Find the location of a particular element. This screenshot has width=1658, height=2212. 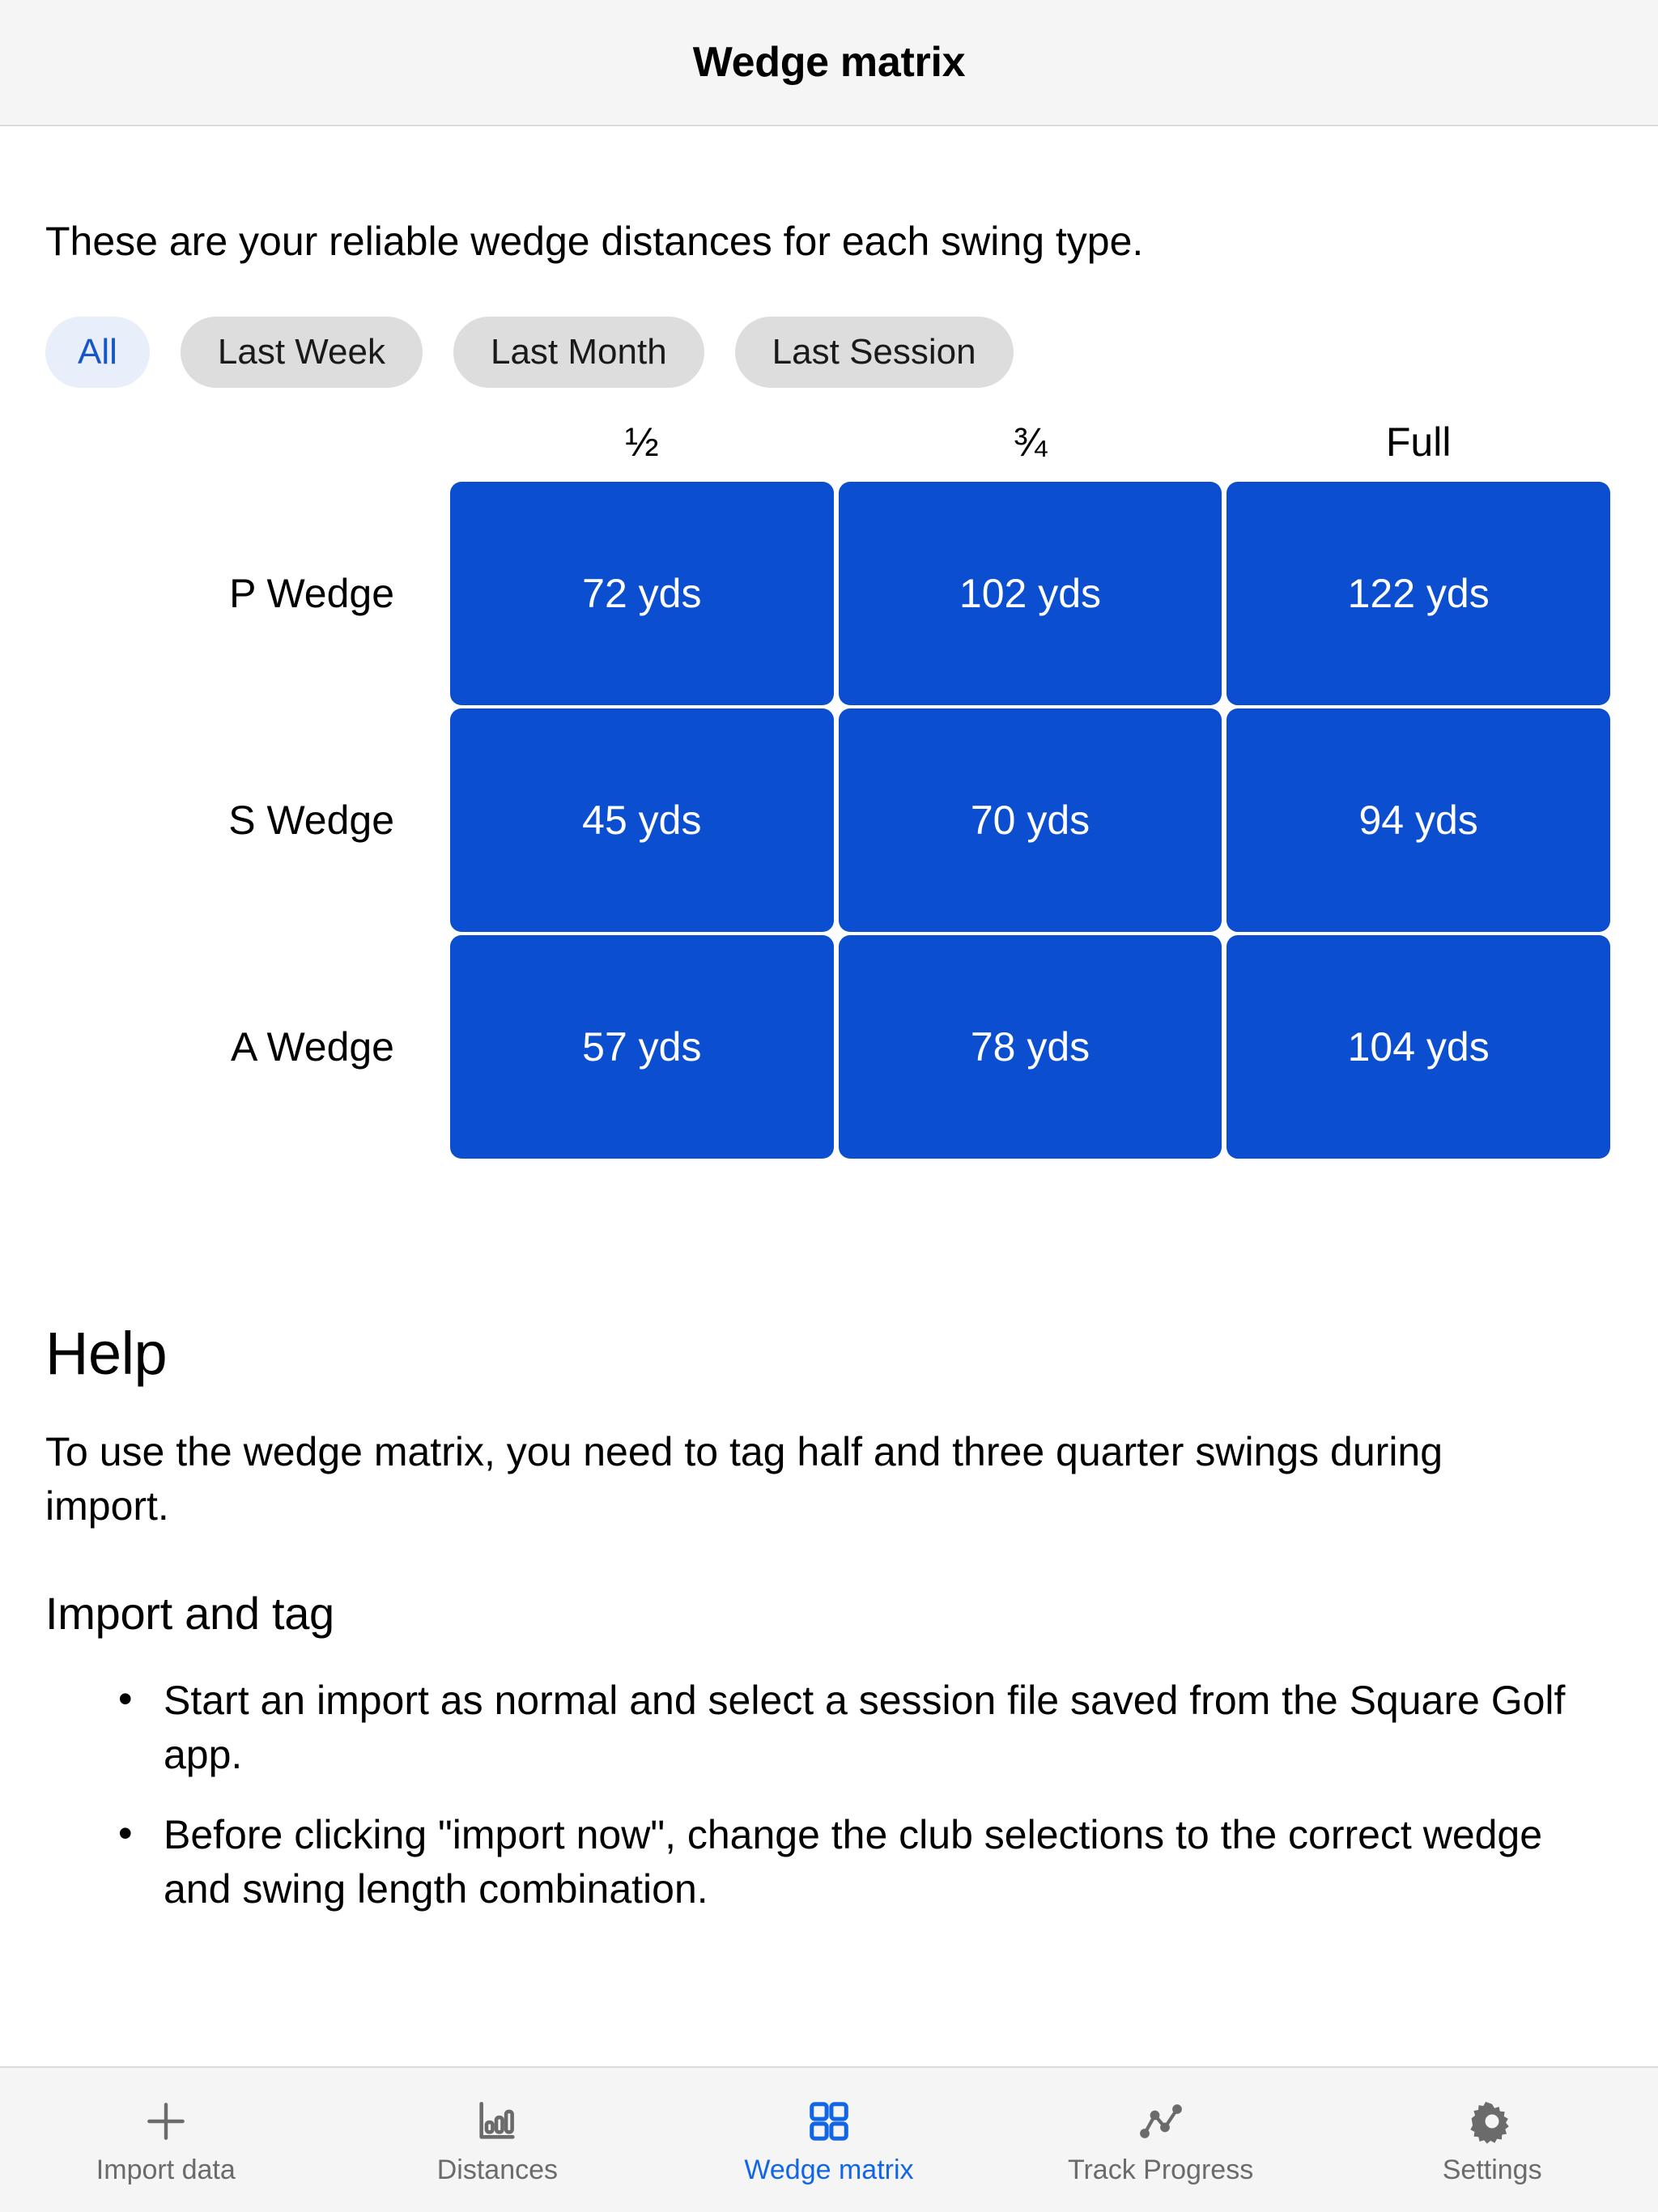

filter-chip-last-week: Last Week is located at coordinates (301, 353).